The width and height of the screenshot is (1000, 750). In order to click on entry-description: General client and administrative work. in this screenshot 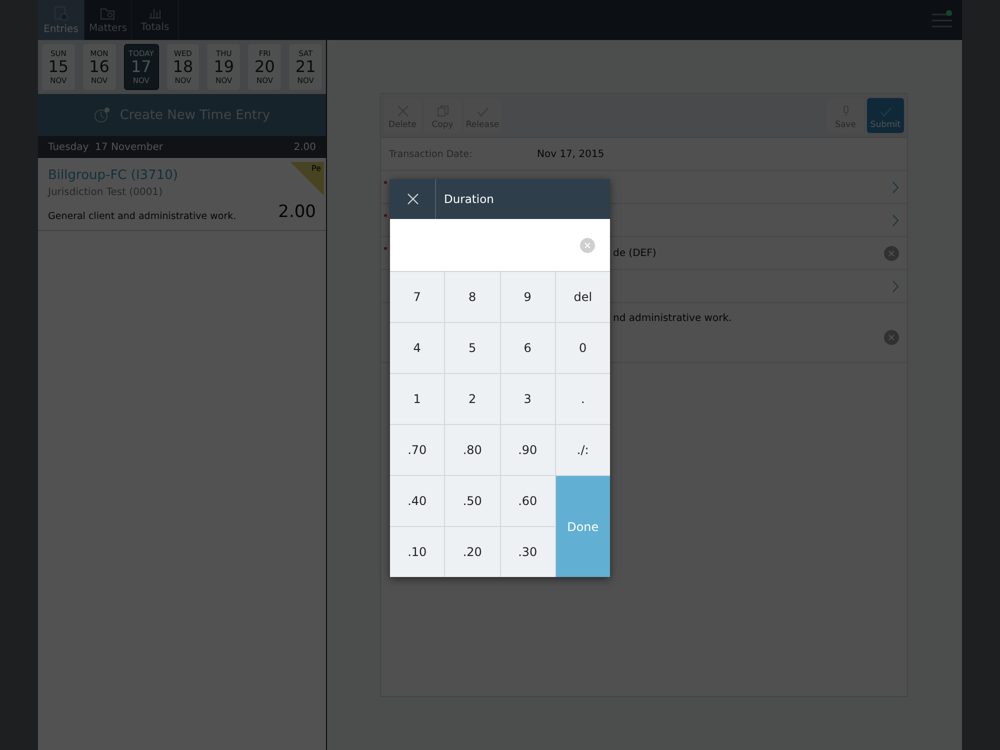, I will do `click(142, 216)`.